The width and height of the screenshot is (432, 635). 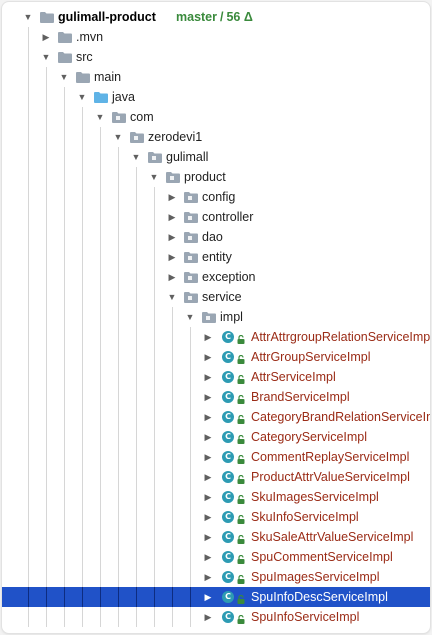 I want to click on tree-row: ▼ java, so click(x=216, y=97).